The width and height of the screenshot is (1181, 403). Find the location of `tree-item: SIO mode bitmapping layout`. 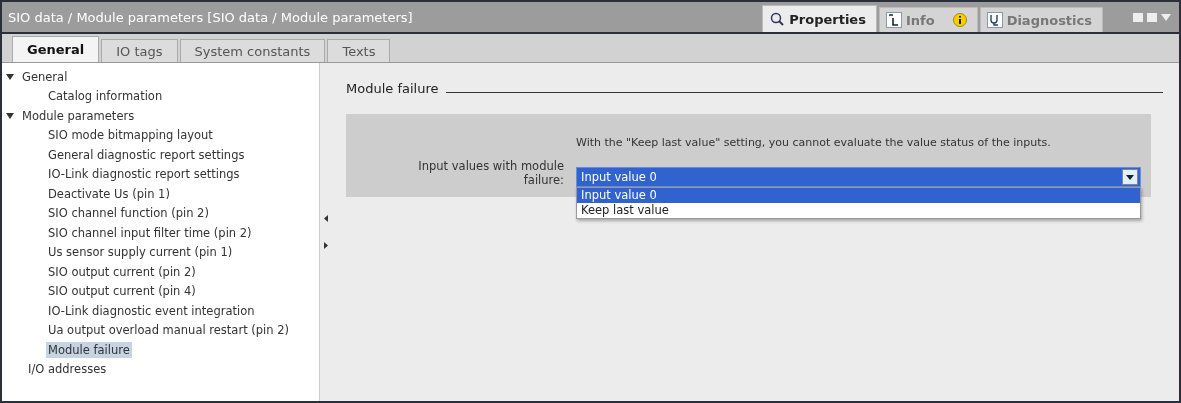

tree-item: SIO mode bitmapping layout is located at coordinates (130, 135).